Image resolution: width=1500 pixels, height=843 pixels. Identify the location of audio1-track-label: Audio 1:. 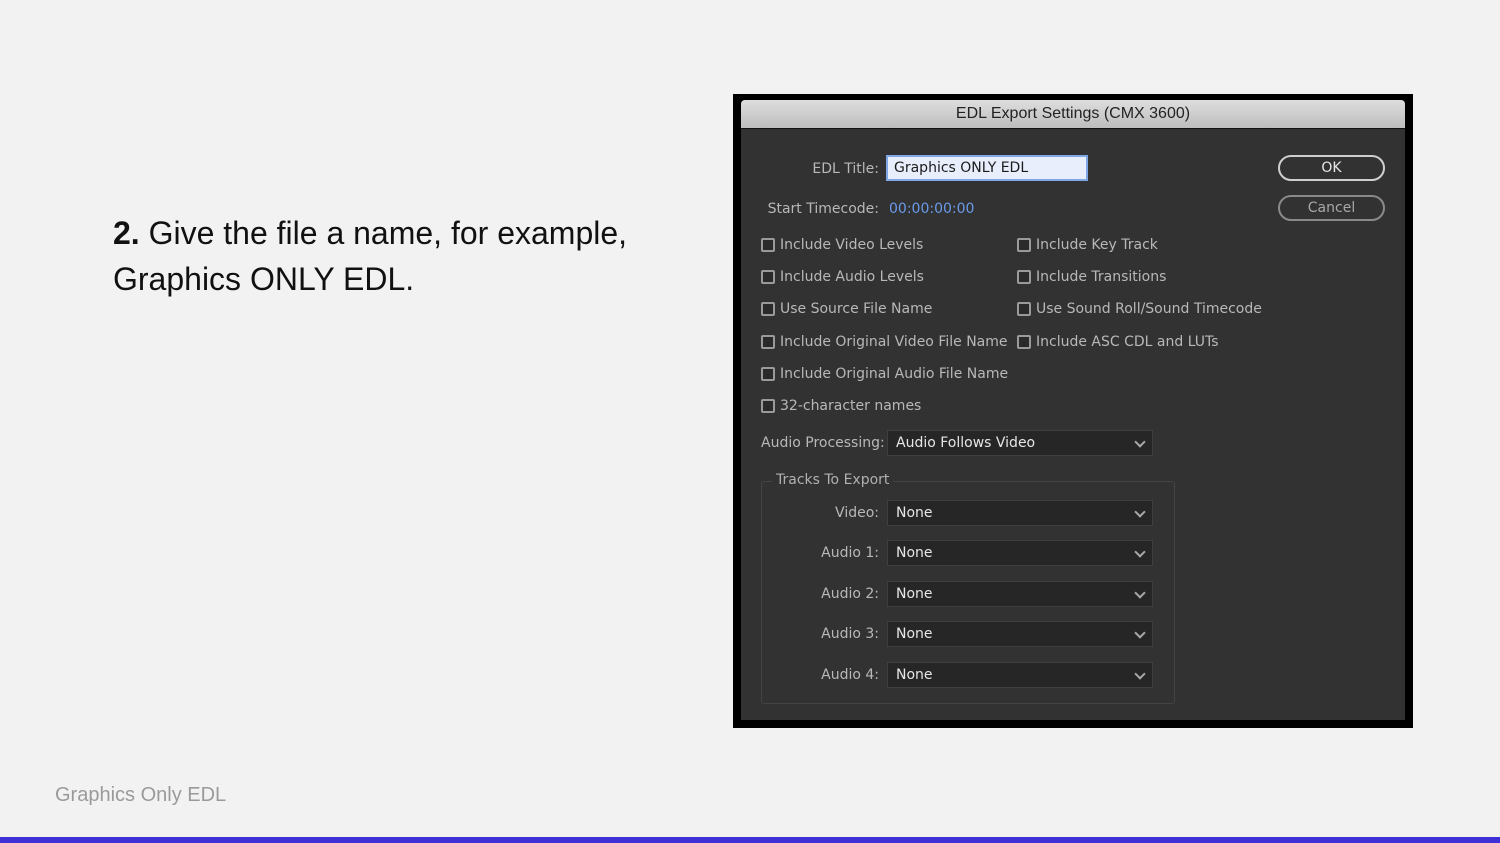
(850, 553).